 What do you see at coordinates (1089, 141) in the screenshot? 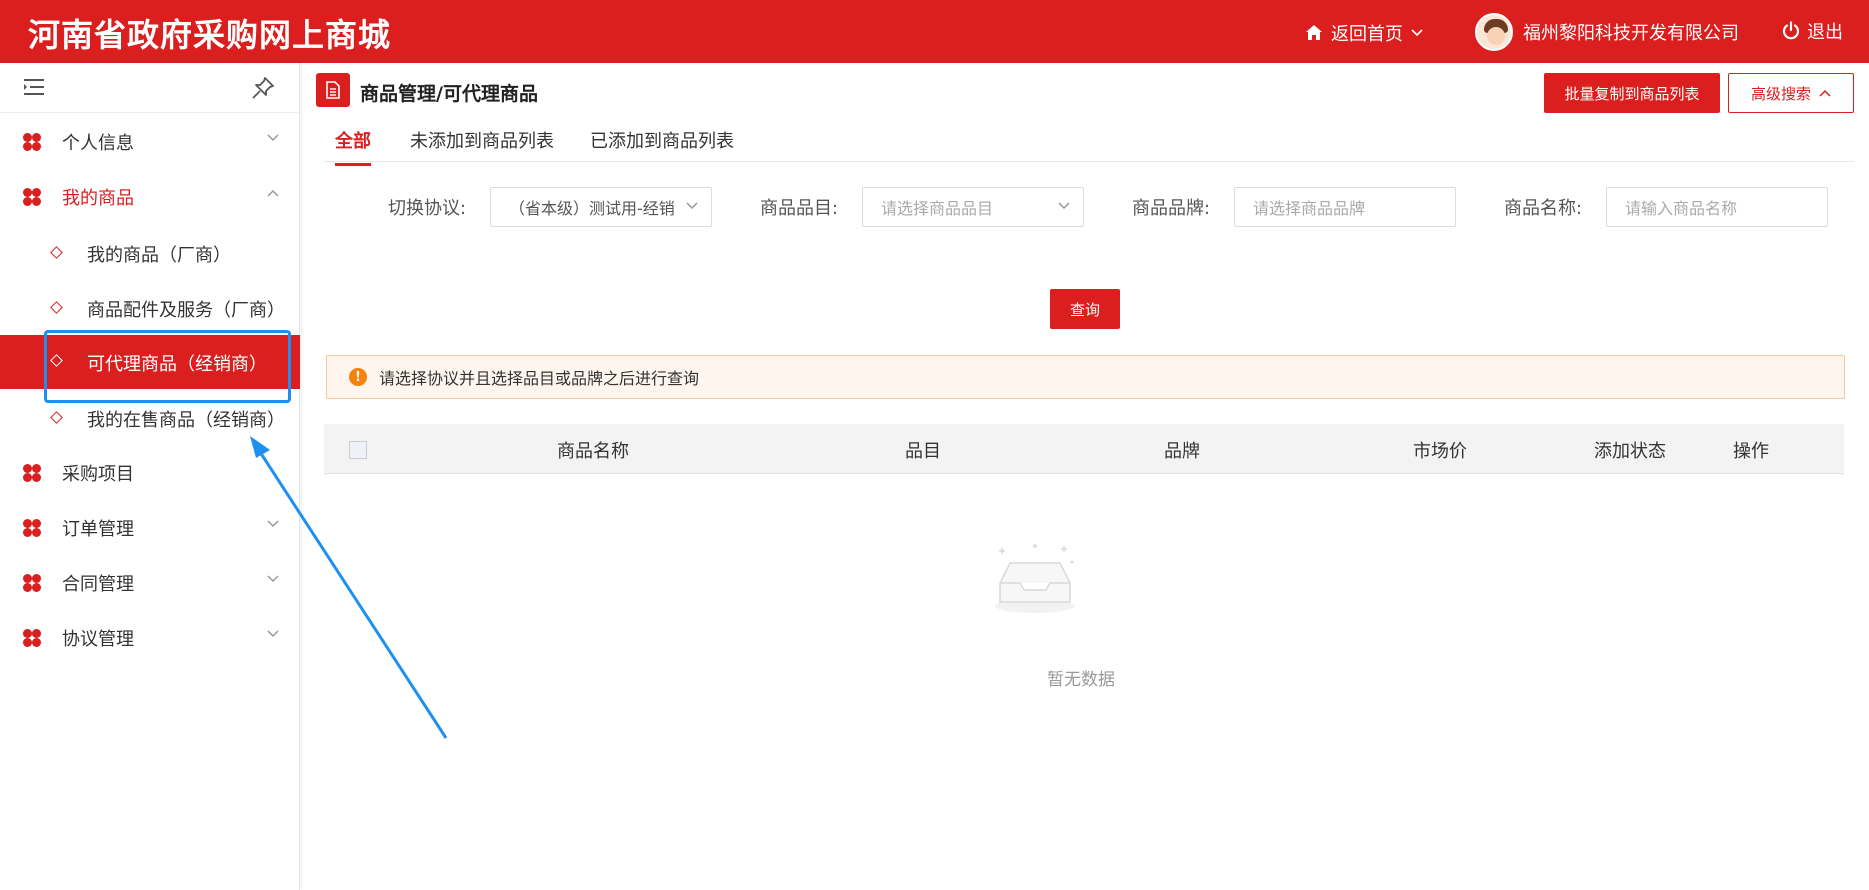
I see `tab-bar: 全部 未添加到商品列表 已添加到商品列表` at bounding box center [1089, 141].